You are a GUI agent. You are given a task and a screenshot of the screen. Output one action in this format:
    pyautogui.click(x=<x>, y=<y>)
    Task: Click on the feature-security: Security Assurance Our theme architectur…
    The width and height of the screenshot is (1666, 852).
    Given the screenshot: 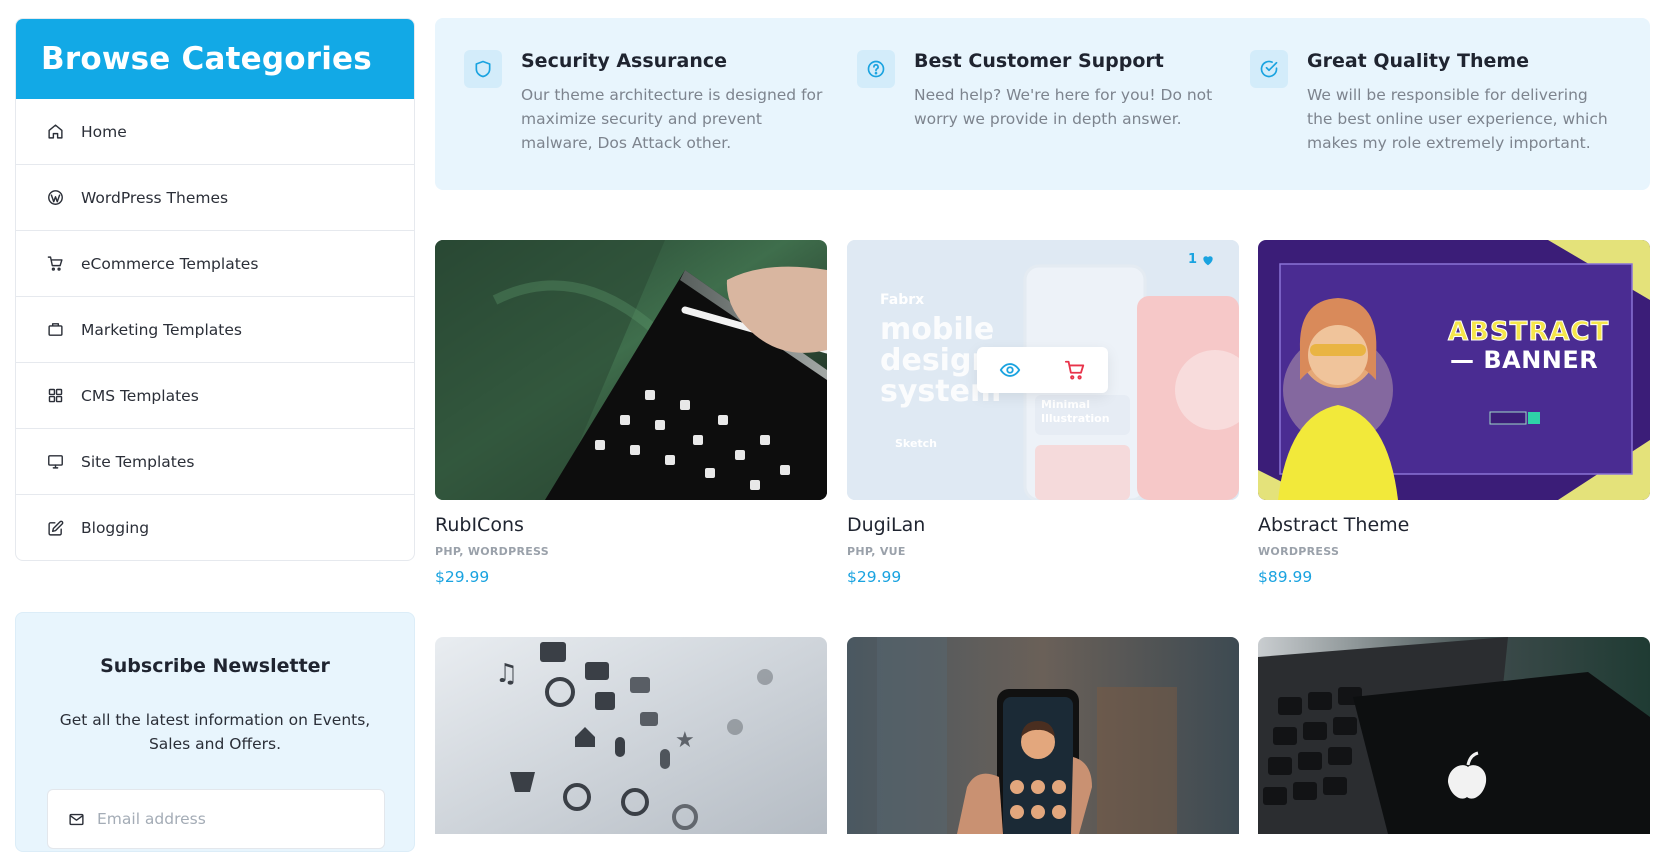 What is the action you would take?
    pyautogui.click(x=649, y=101)
    